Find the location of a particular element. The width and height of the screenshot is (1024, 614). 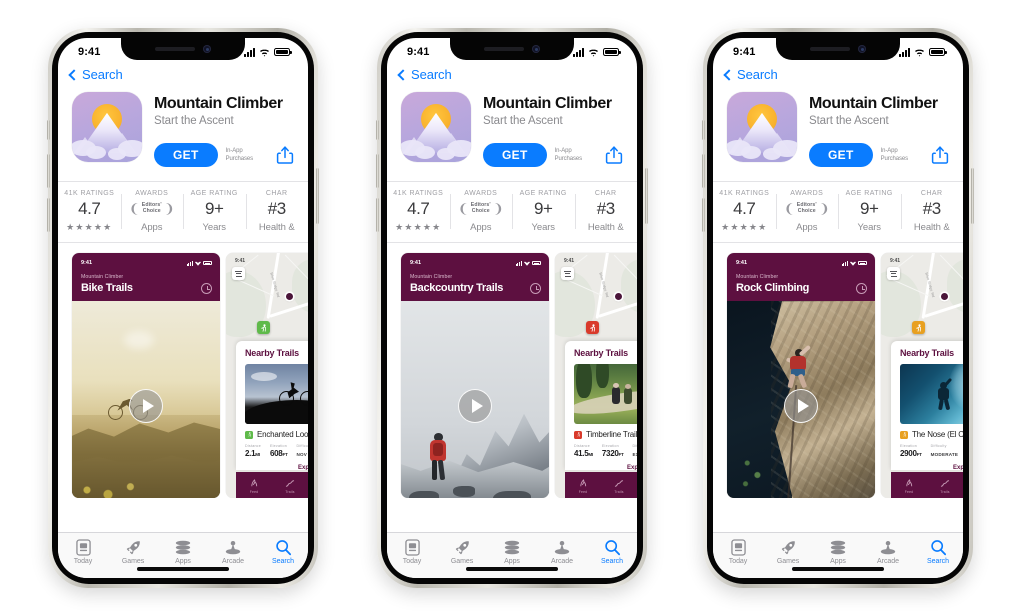

trail-name: The Nose (El Cap is located at coordinates (937, 435).